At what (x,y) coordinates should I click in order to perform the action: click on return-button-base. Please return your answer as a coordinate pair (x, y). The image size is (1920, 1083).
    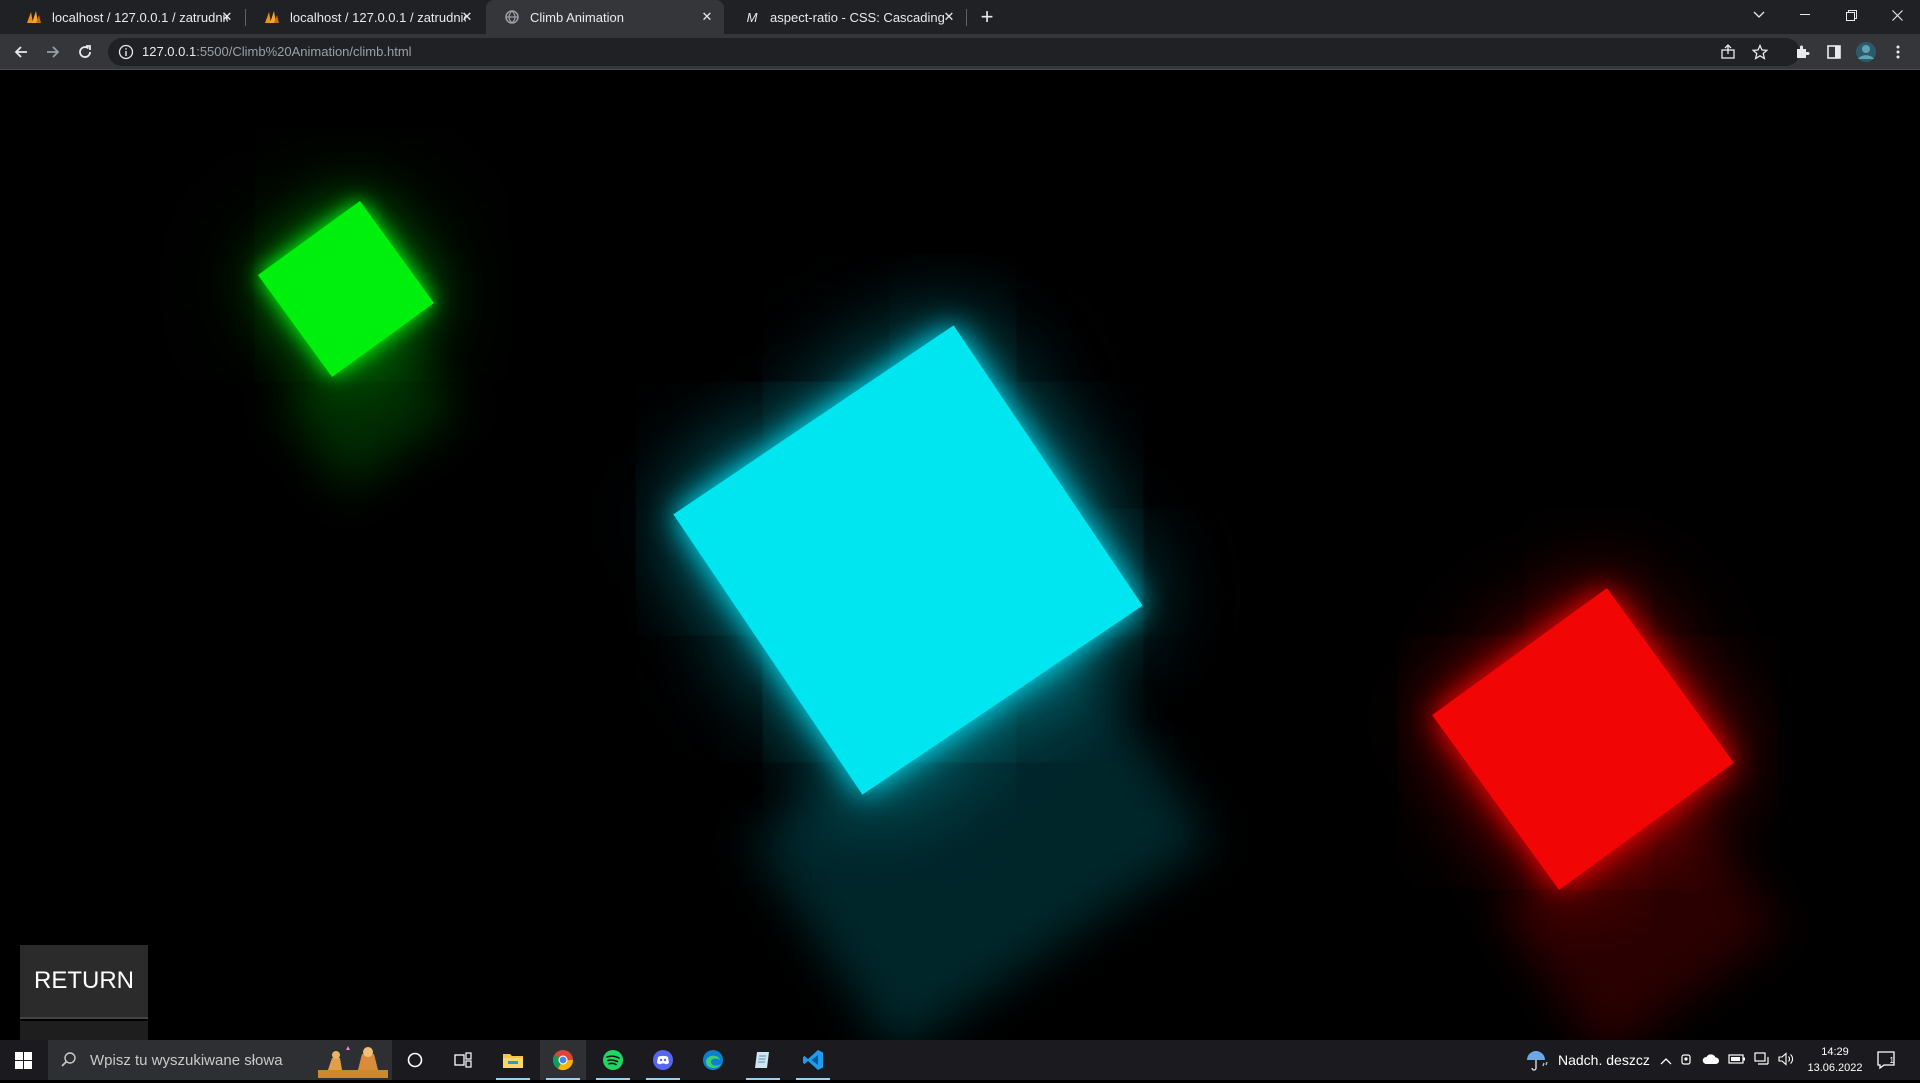
    Looking at the image, I should click on (84, 1030).